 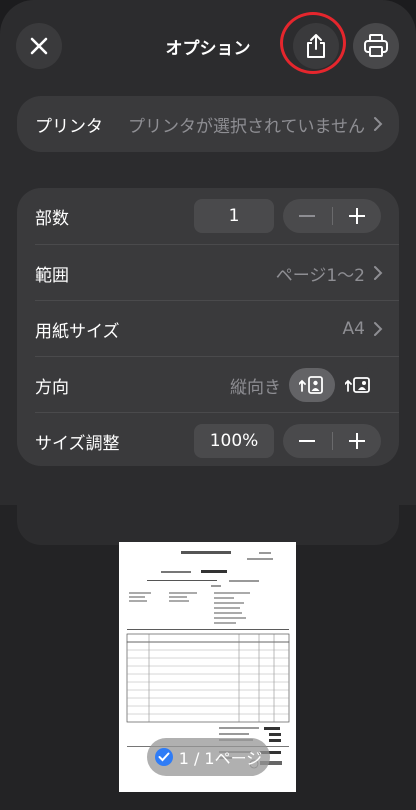 I want to click on printer-value: プリンタが選択されていません, so click(x=246, y=126).